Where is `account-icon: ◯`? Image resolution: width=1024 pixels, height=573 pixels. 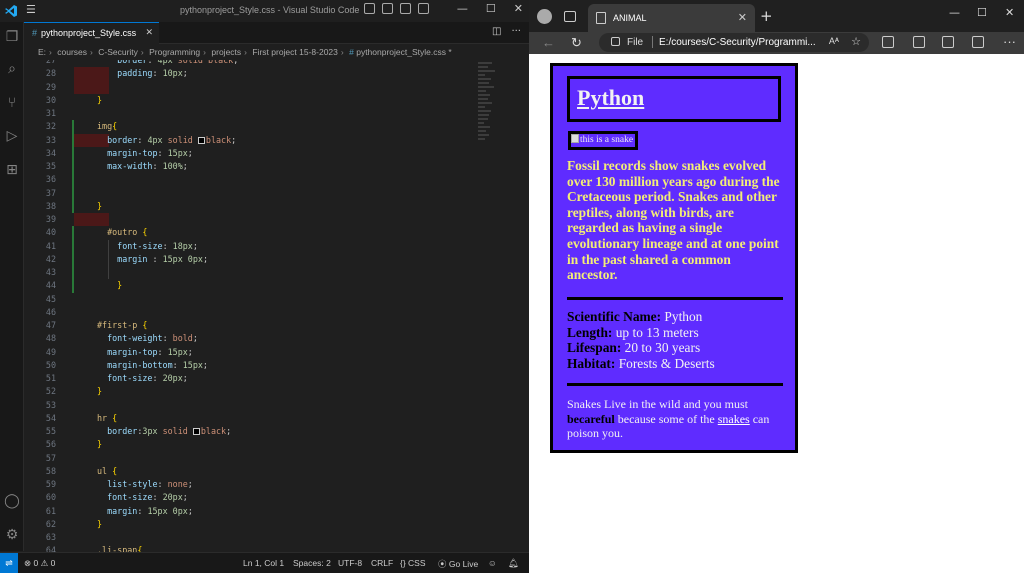
account-icon: ◯ is located at coordinates (12, 501).